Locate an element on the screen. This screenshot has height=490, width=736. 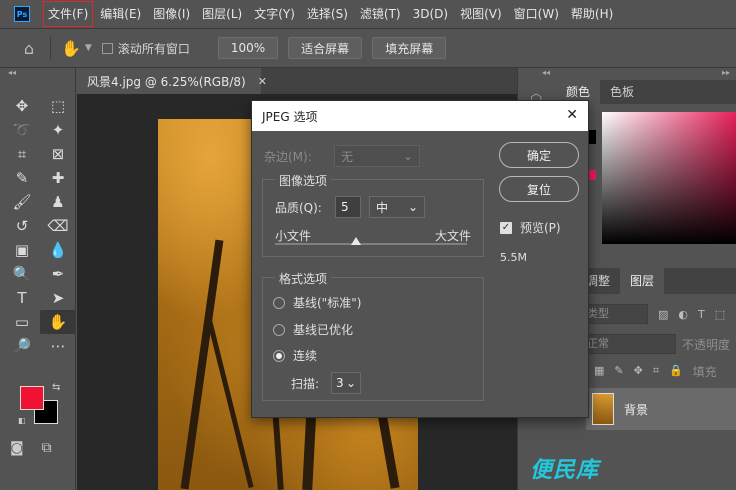
type-tool-icon: T is located at coordinates (22, 298).